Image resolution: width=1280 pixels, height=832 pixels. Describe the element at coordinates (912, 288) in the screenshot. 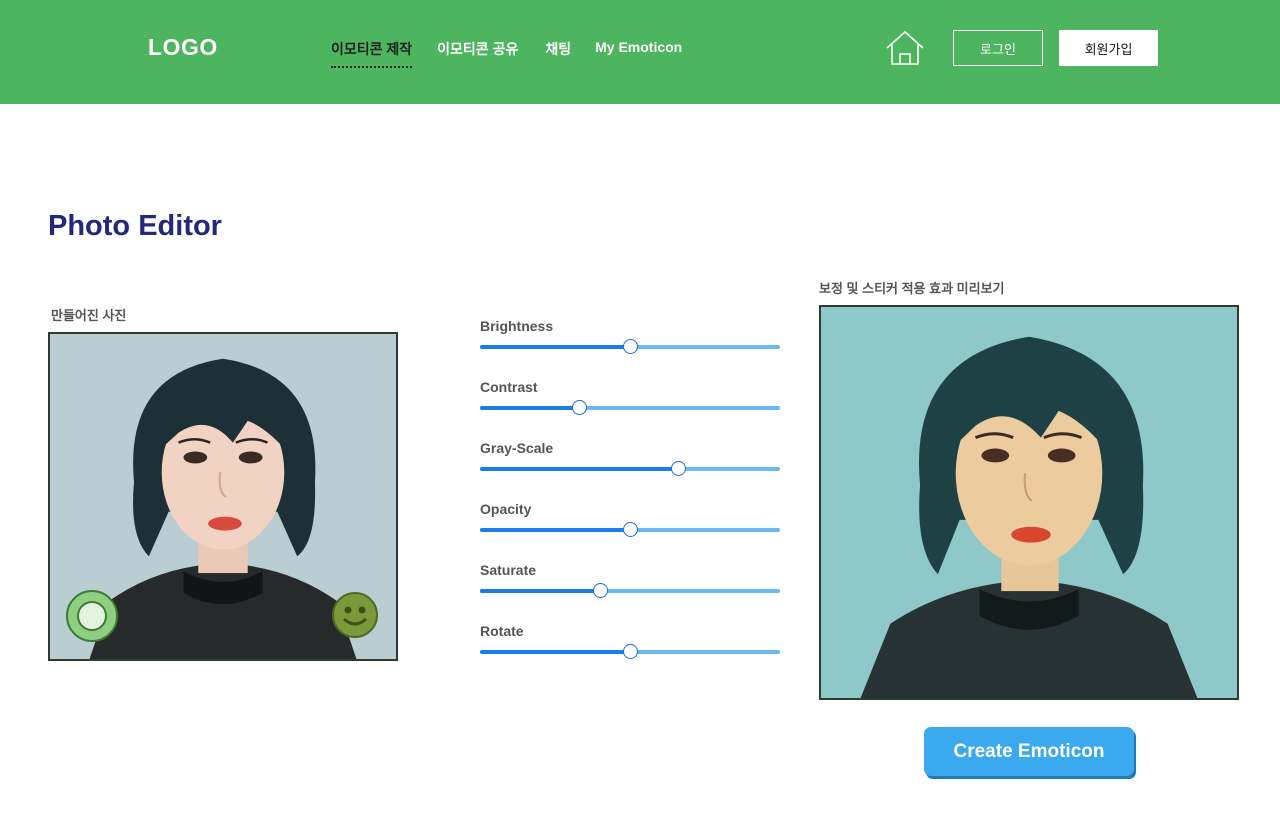

I see `preview-label: 보정 및 스티커 적용 효과 미리보기` at that location.